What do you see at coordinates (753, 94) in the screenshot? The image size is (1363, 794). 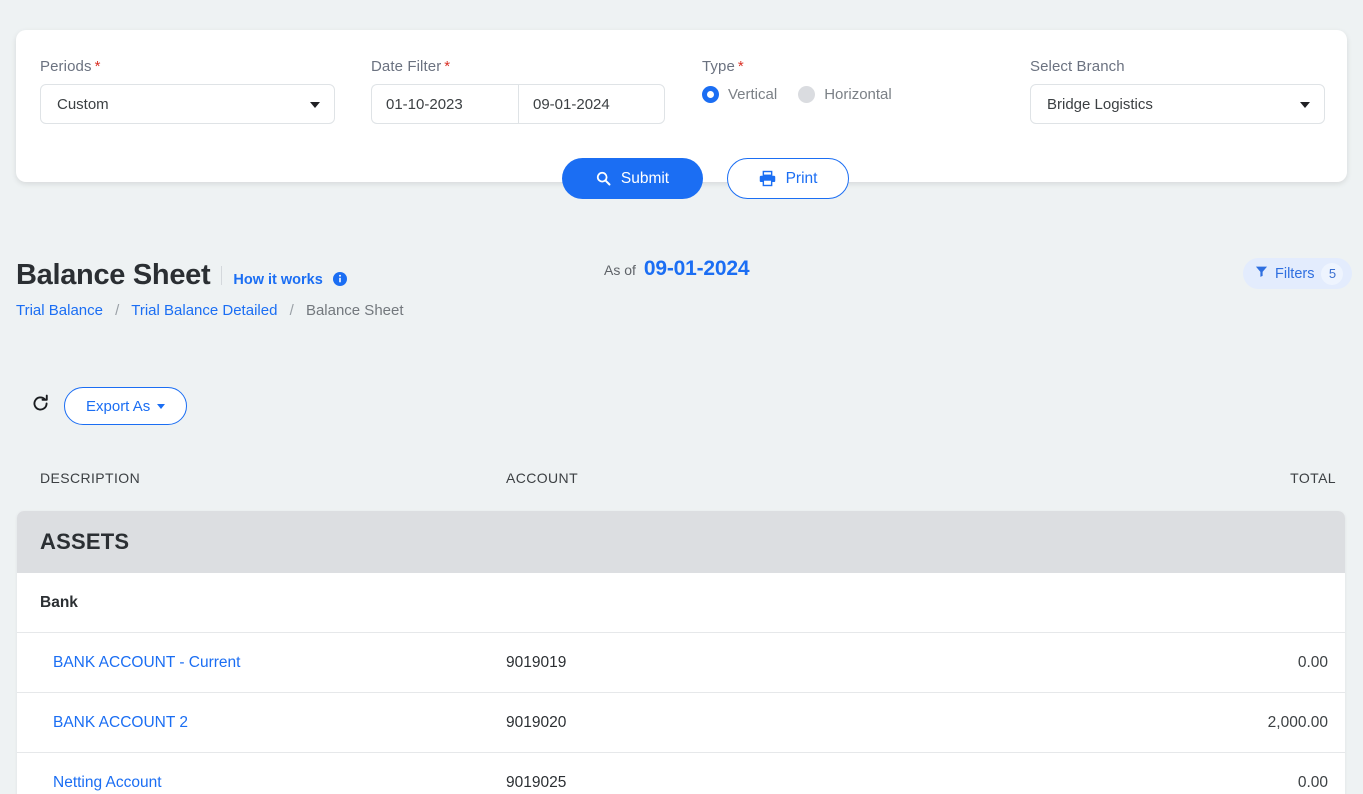 I see `radio-label-vertical: Vertical` at bounding box center [753, 94].